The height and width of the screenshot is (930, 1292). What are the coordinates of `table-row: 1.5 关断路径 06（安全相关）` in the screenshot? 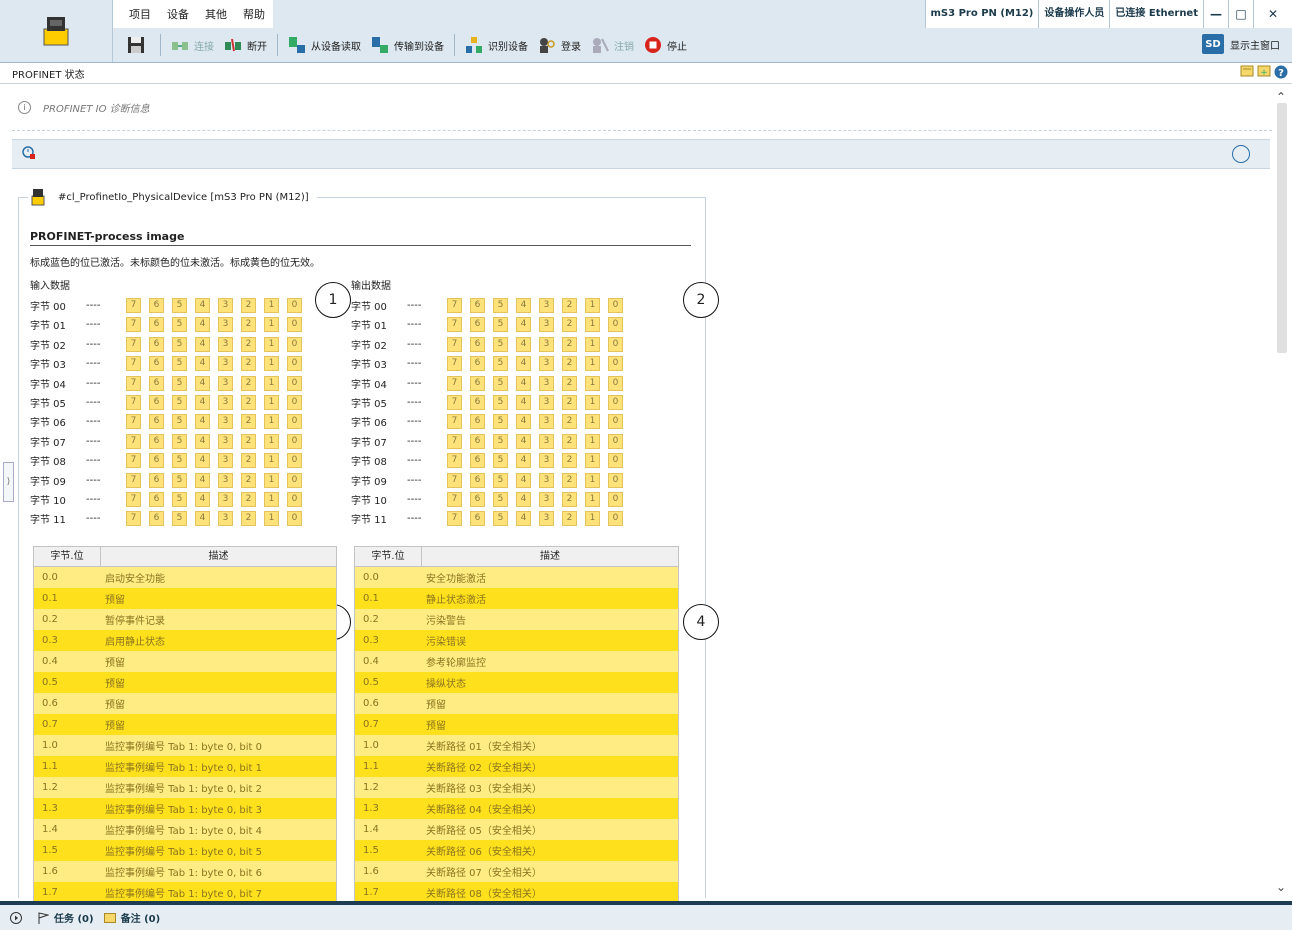 It's located at (516, 850).